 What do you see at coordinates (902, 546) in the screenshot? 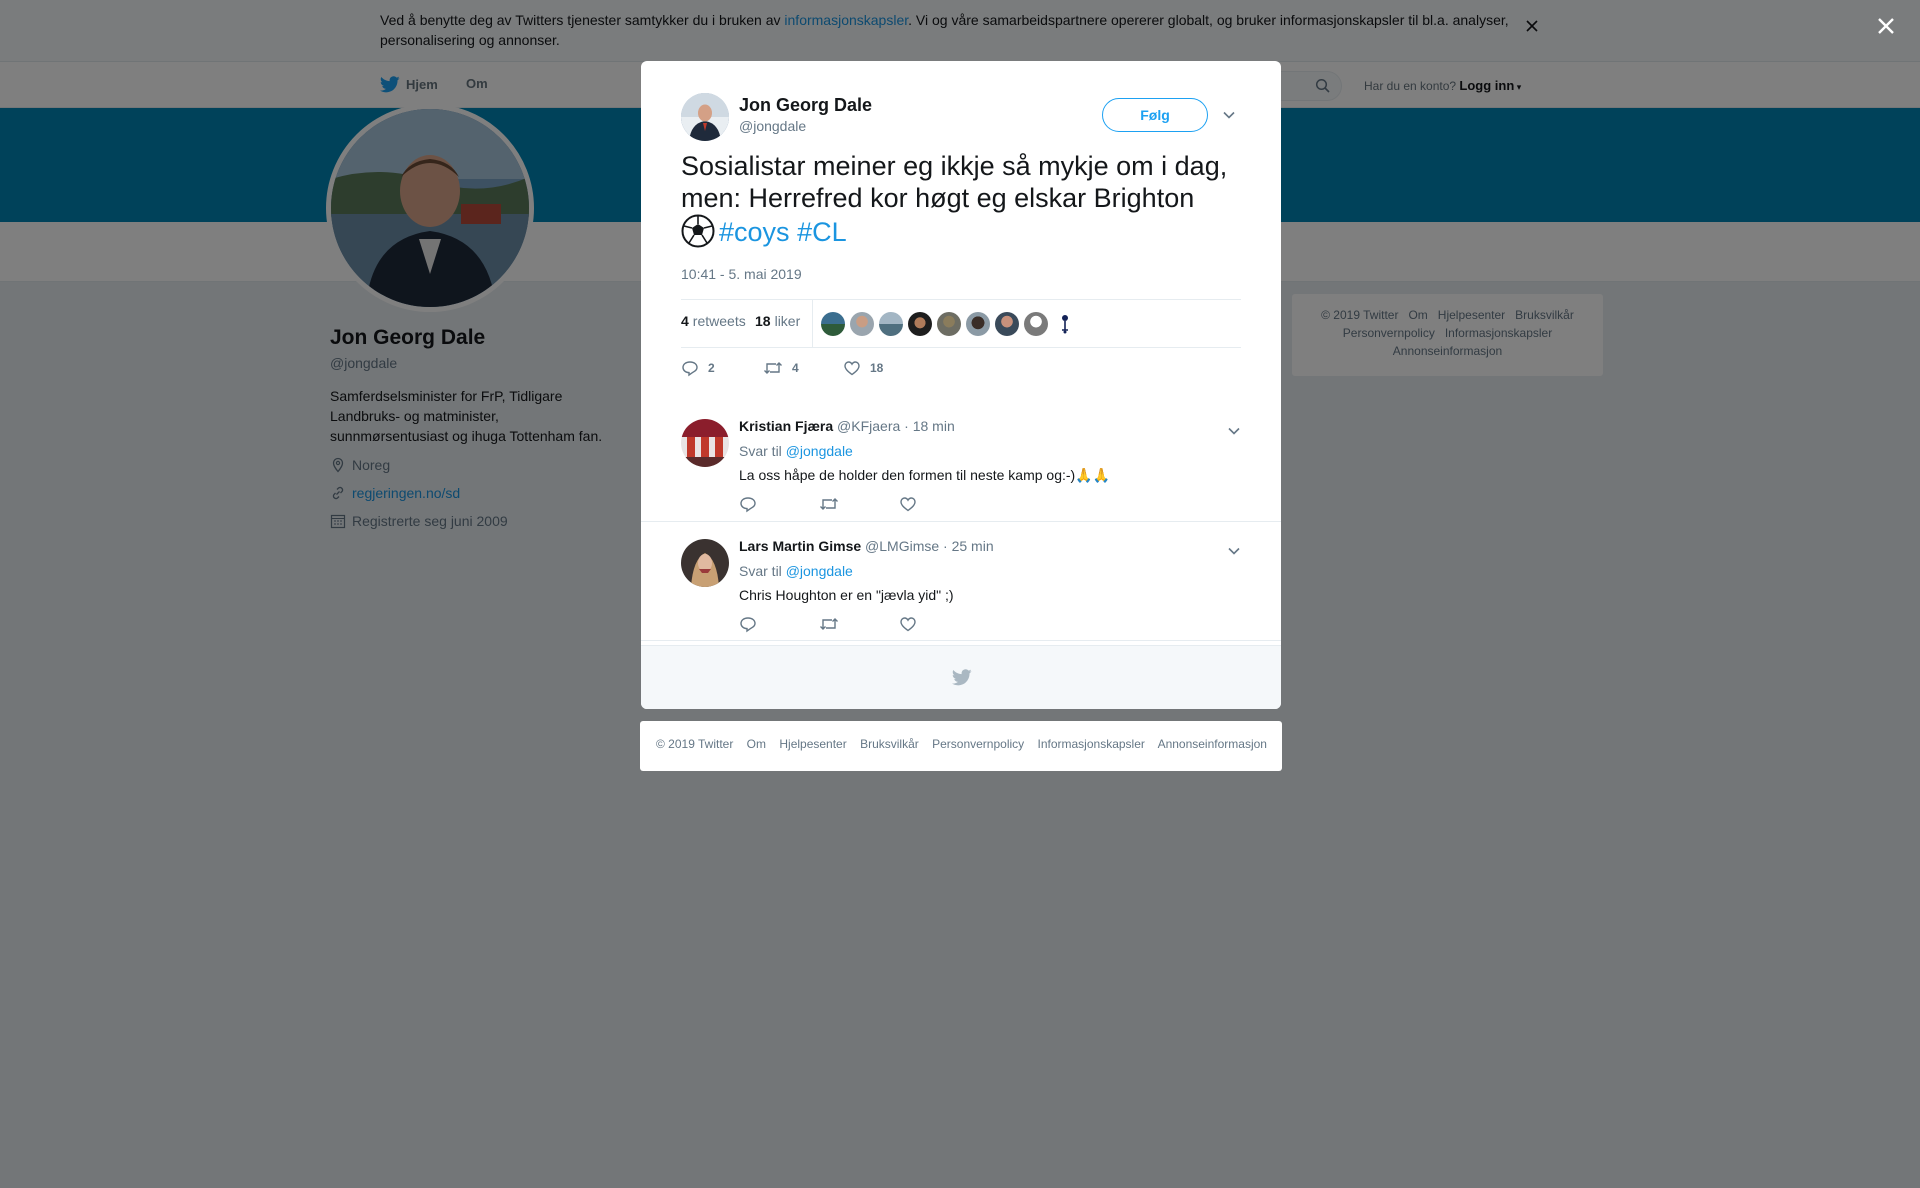
I see `reply-author-handle: @LMGimse` at bounding box center [902, 546].